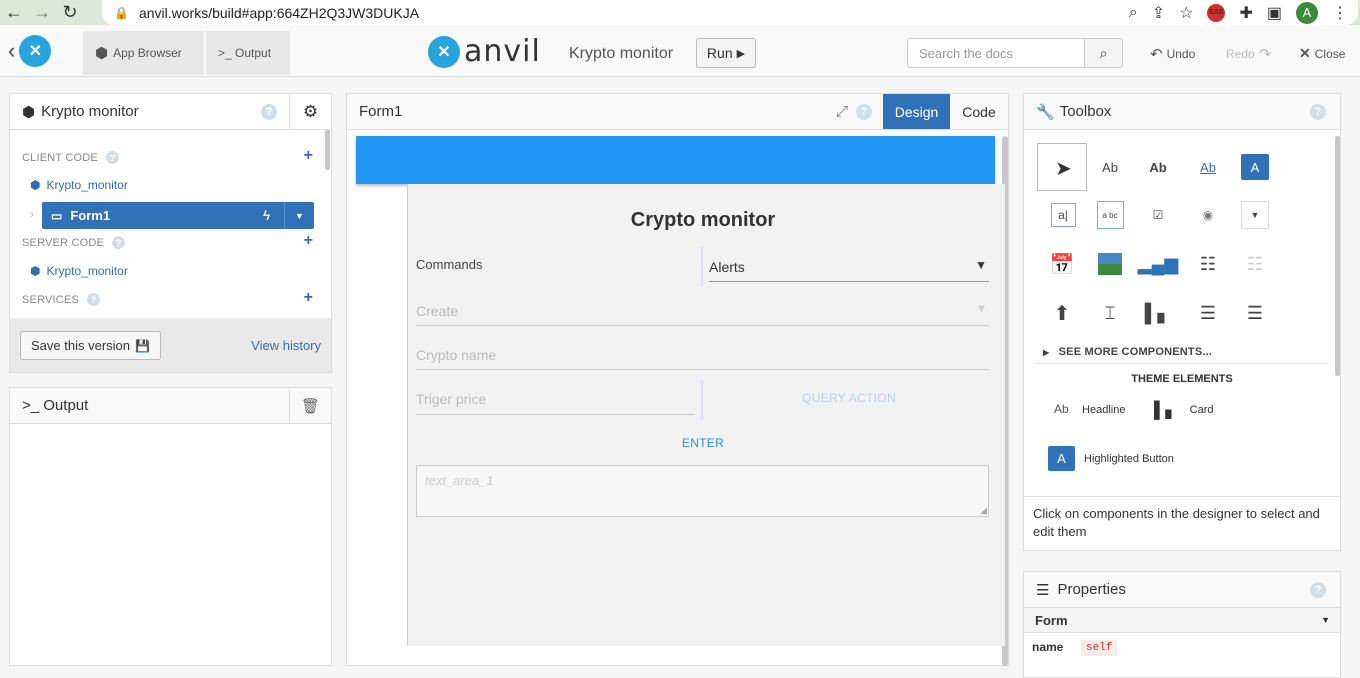 Image resolution: width=1360 pixels, height=678 pixels. Describe the element at coordinates (60, 157) in the screenshot. I see `client-code-label: CLIENT CODE` at that location.